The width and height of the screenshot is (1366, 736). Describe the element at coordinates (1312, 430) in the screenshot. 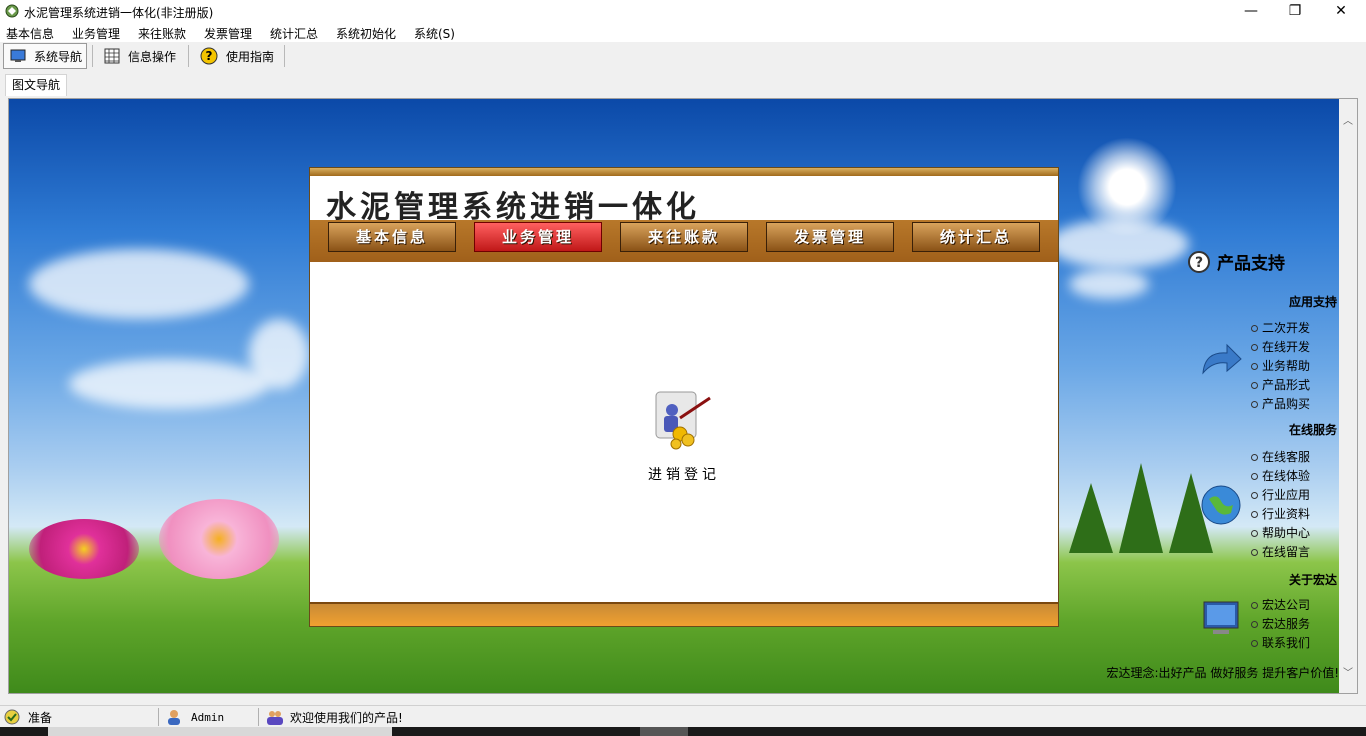

I see `online-service-heading: 在线服务` at that location.